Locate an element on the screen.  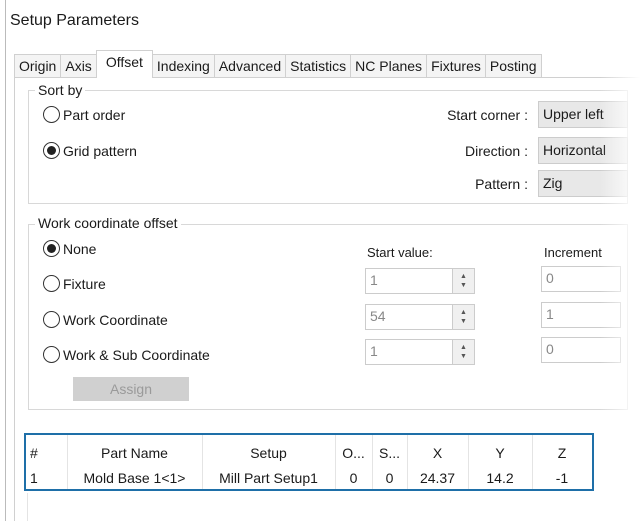
start-value-spinner-work: 54 ▲ ▼ is located at coordinates (420, 317).